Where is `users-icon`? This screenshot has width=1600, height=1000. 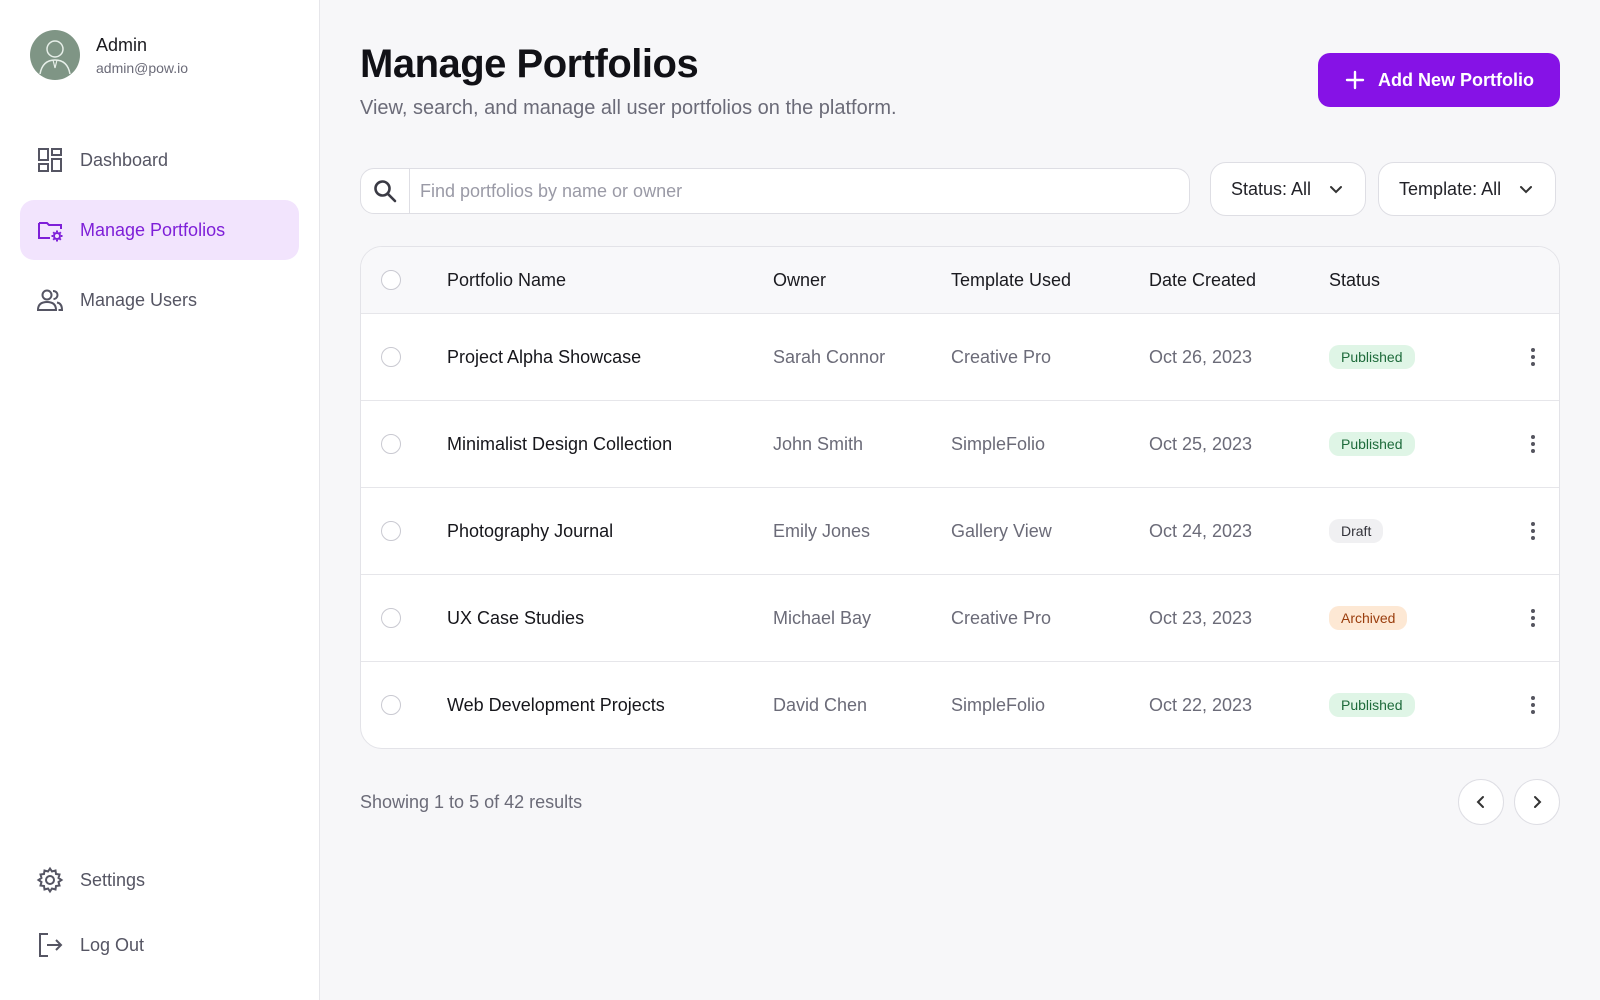 users-icon is located at coordinates (50, 300).